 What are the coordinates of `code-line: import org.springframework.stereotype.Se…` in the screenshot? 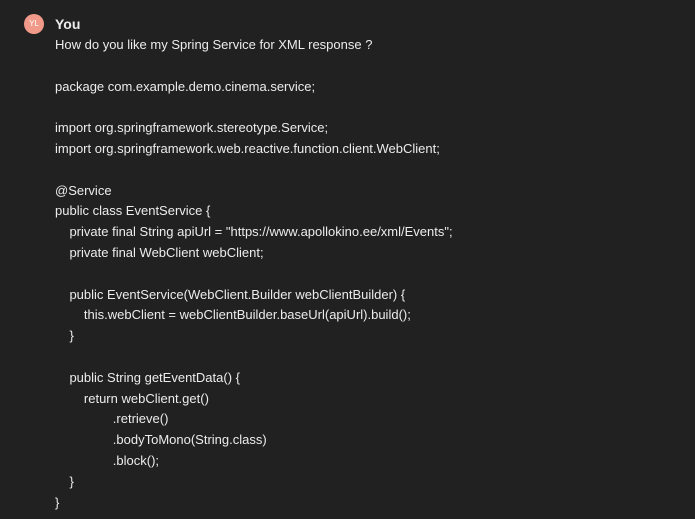 It's located at (192, 128).